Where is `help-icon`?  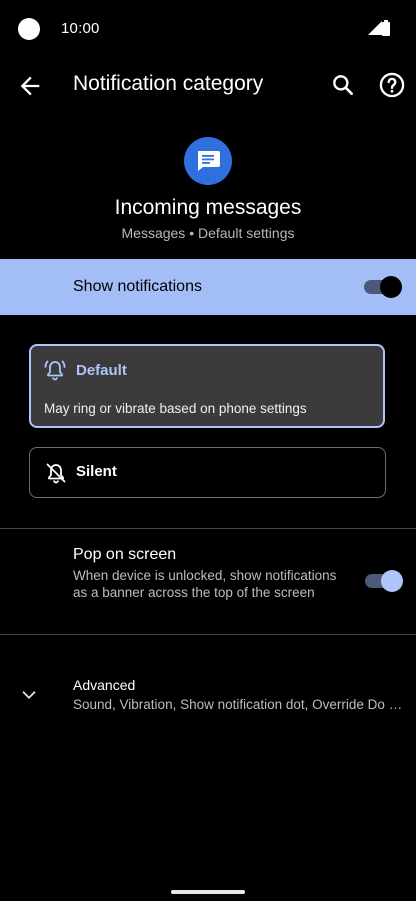
help-icon is located at coordinates (392, 85).